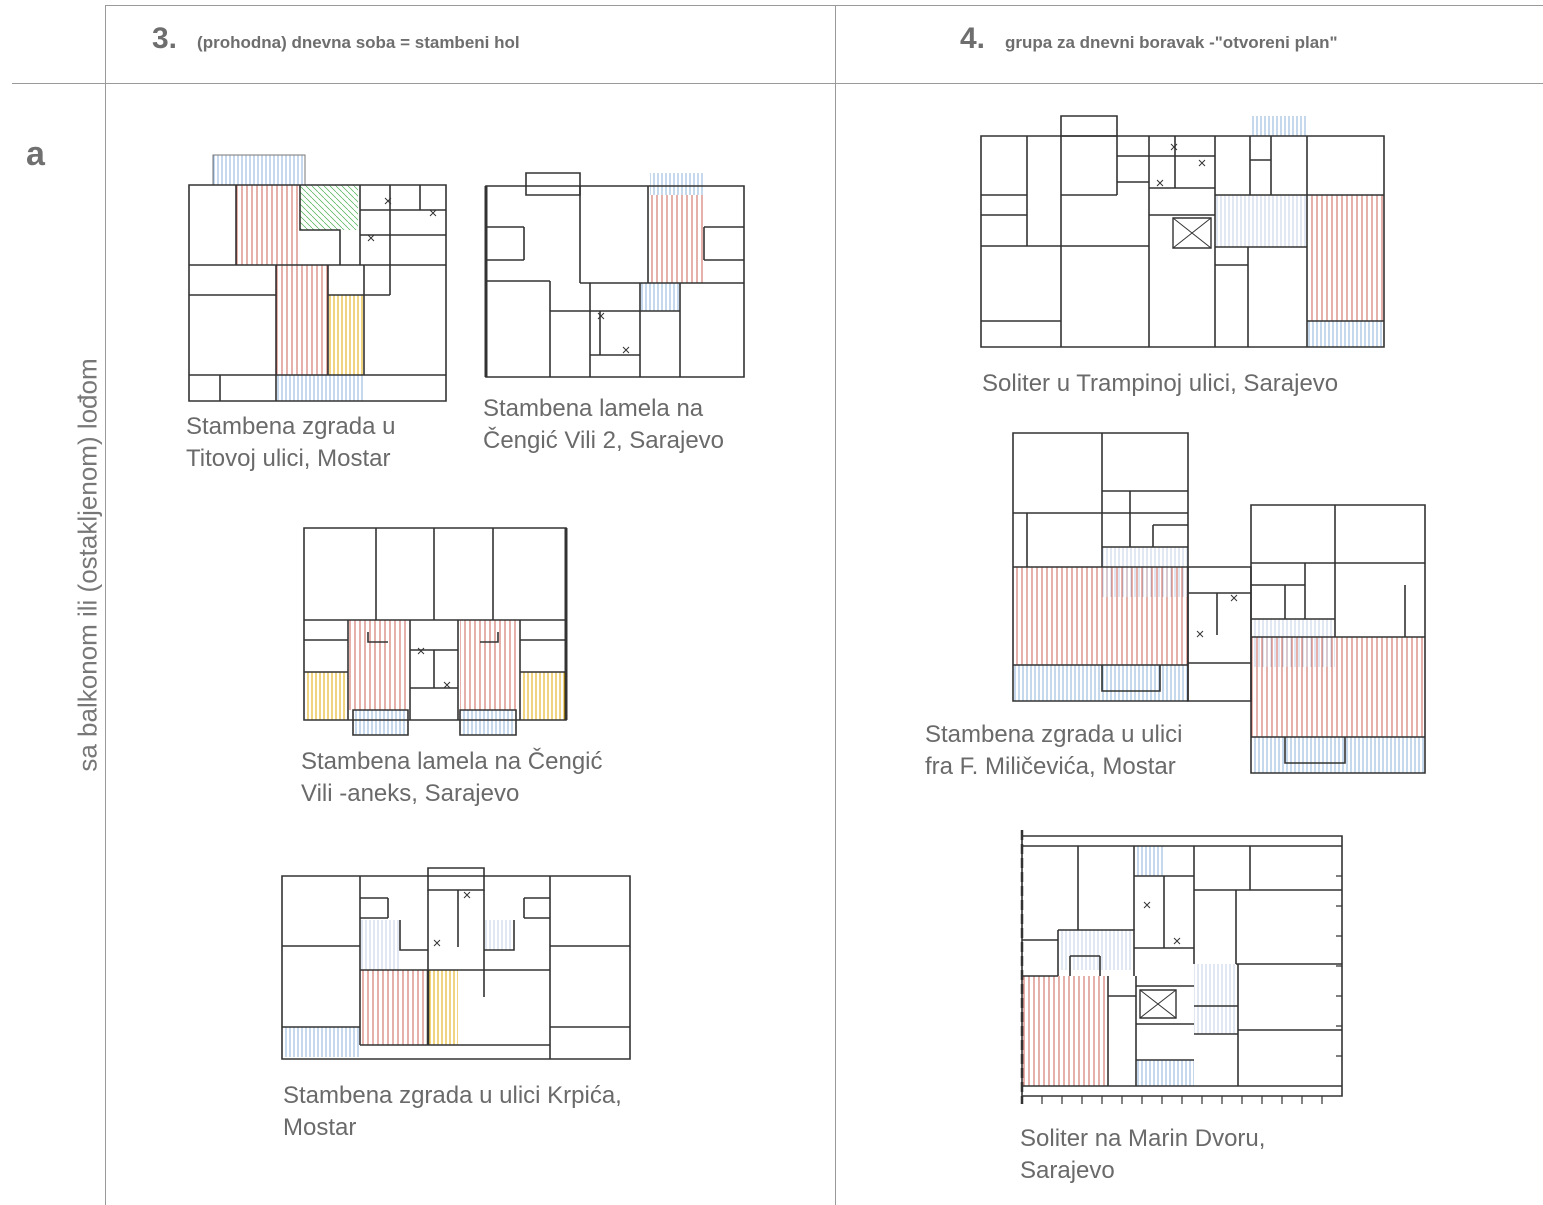 This screenshot has height=1205, width=1543. What do you see at coordinates (87, 565) in the screenshot?
I see `row-label: sa balkonom ili (ostakljenom) lođom` at bounding box center [87, 565].